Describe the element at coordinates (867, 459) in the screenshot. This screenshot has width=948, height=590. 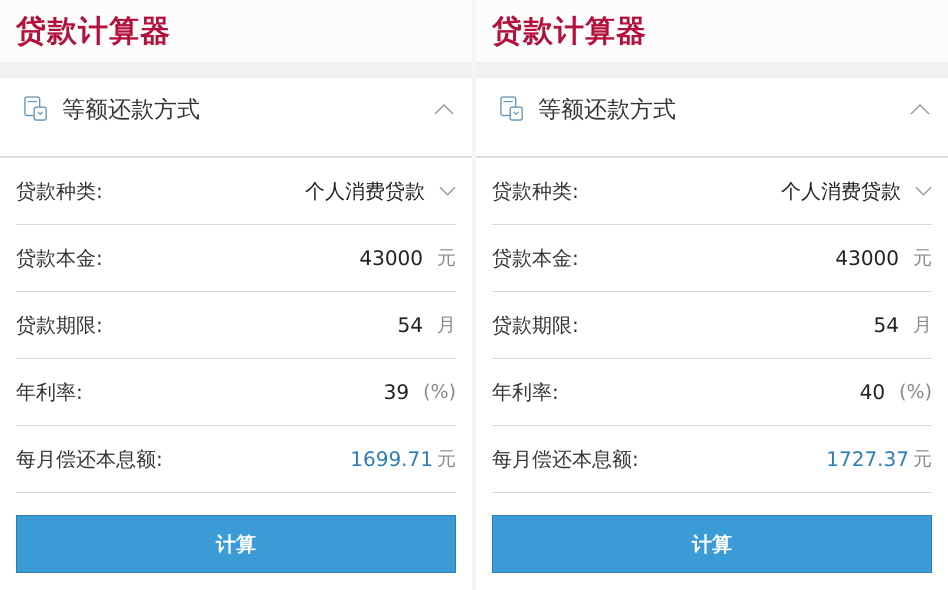
I see `result-value: 1727.37` at that location.